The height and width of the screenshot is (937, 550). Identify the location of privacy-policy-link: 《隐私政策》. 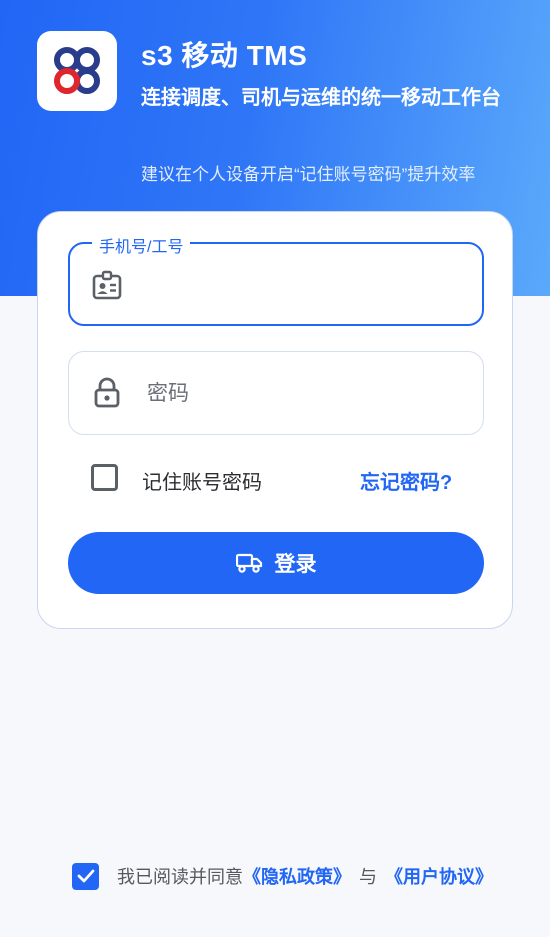
(297, 876).